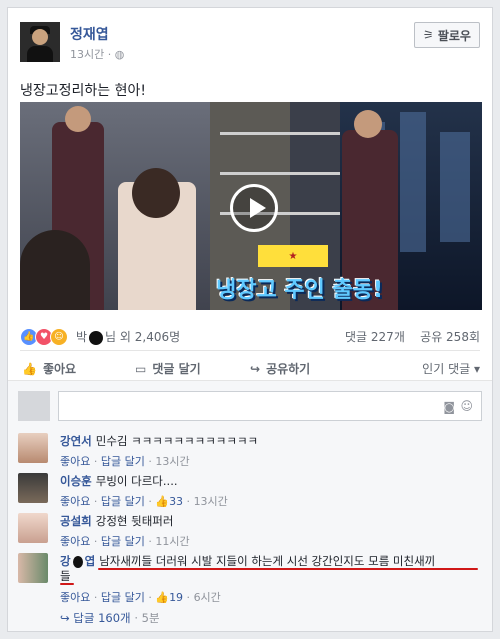  I want to click on video-overlay-text: 냉장고 주인 출동!, so click(300, 290).